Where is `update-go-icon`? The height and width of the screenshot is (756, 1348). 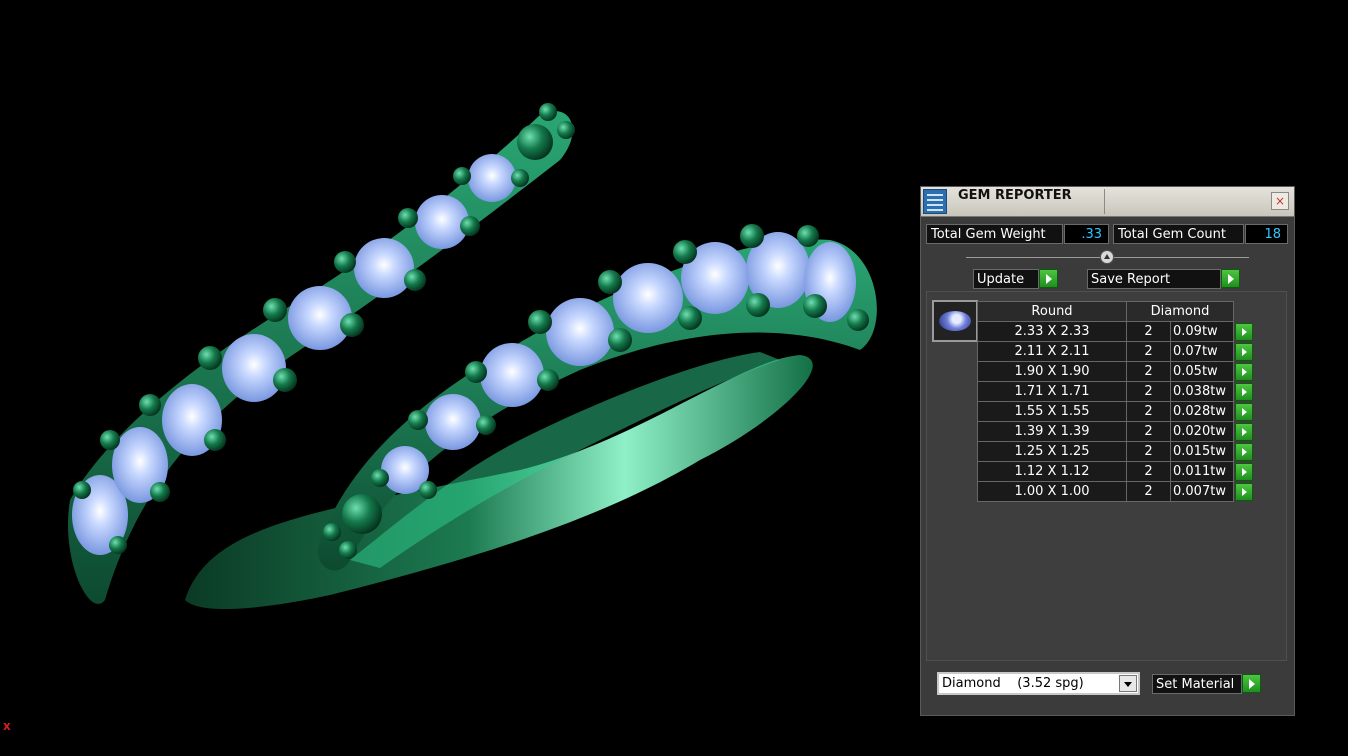 update-go-icon is located at coordinates (1048, 278).